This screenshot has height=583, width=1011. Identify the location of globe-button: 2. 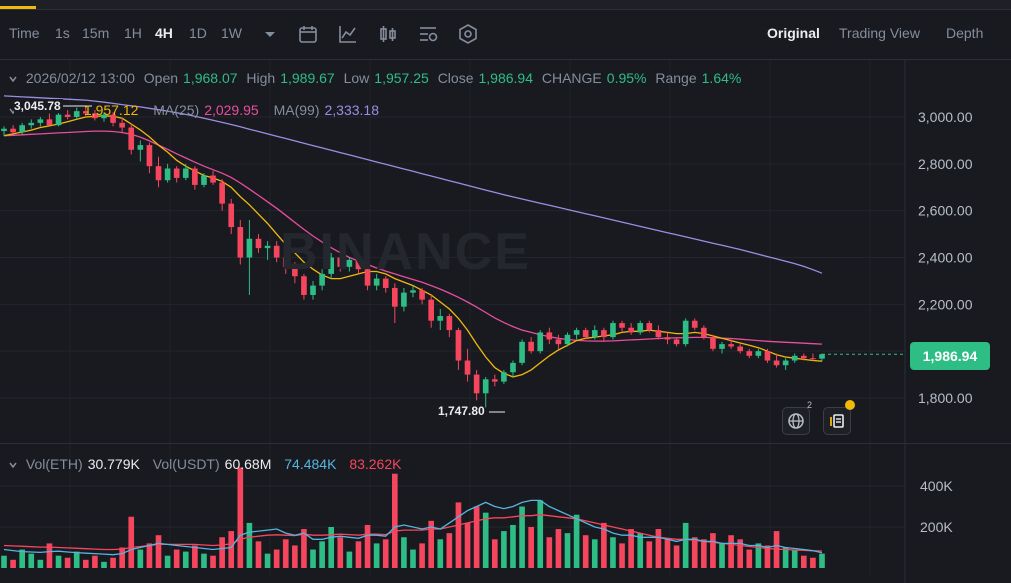
(797, 417).